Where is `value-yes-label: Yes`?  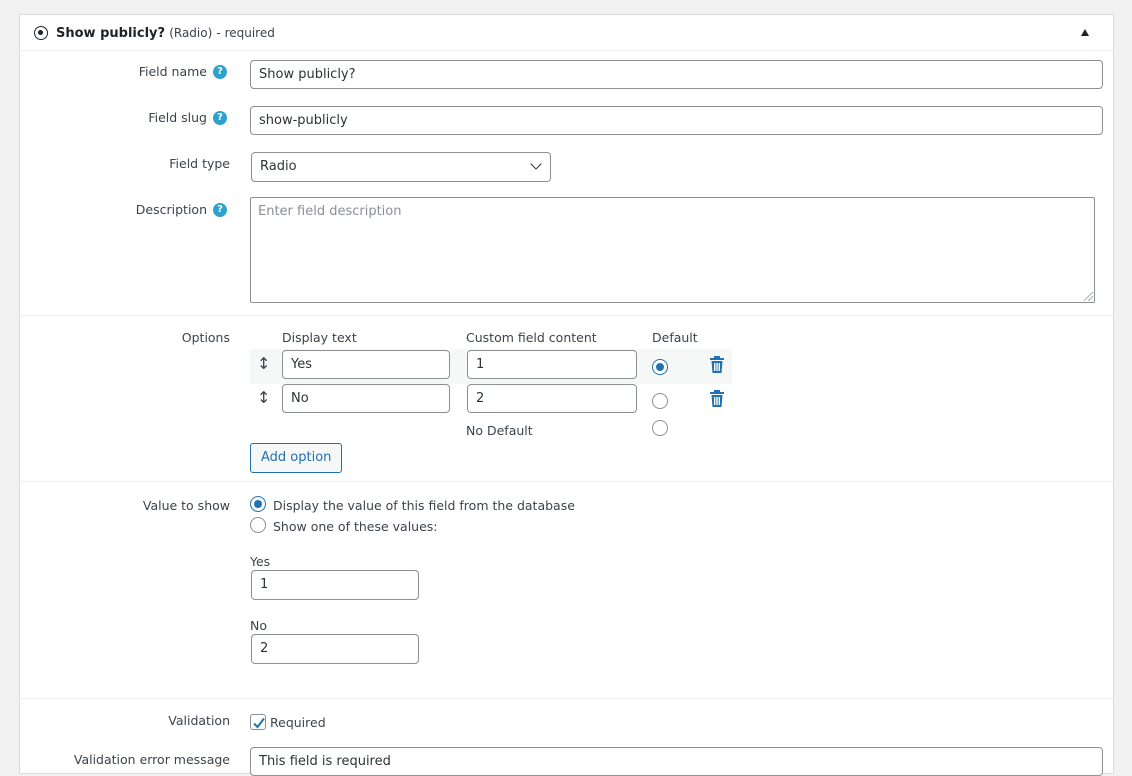
value-yes-label: Yes is located at coordinates (260, 561).